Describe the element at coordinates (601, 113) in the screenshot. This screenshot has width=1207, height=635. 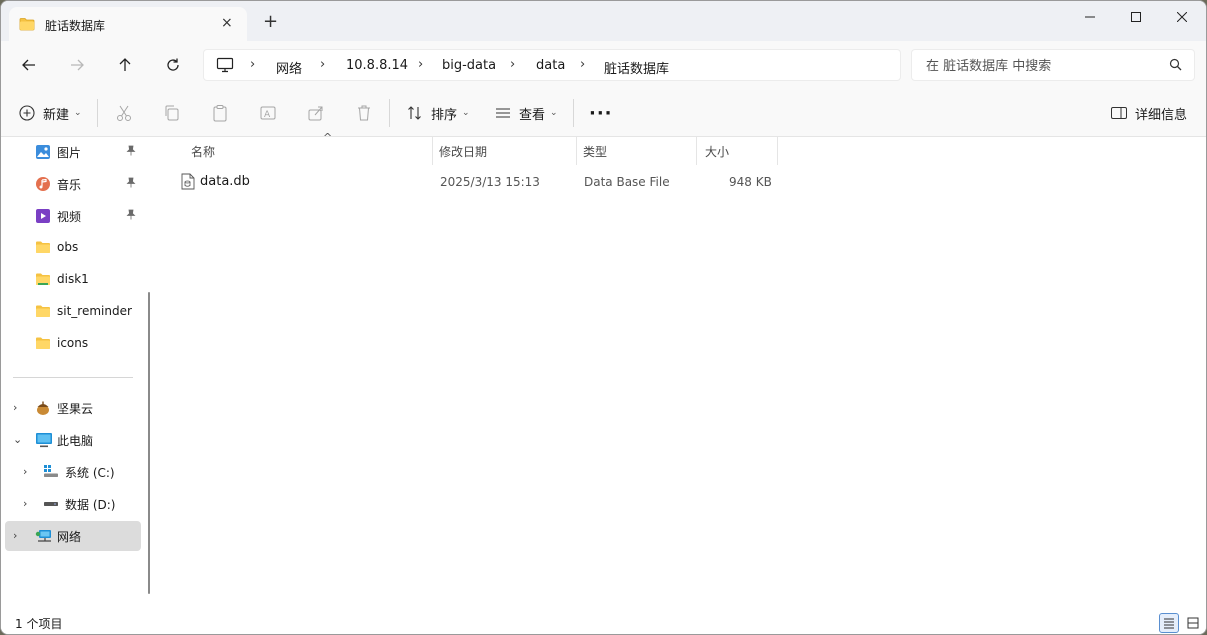
I see `more-options-button: ···` at that location.